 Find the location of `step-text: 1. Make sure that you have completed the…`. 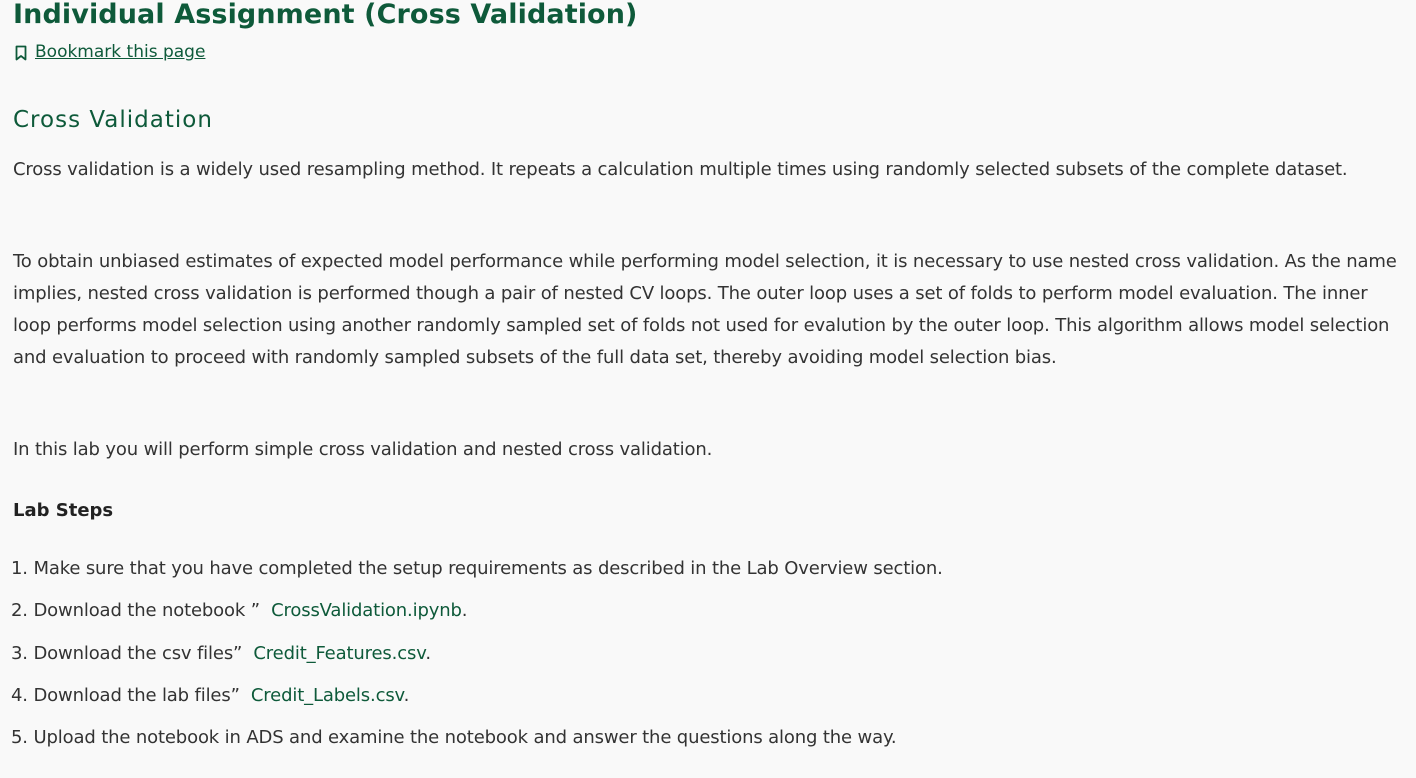

step-text: 1. Make sure that you have completed the… is located at coordinates (477, 568).